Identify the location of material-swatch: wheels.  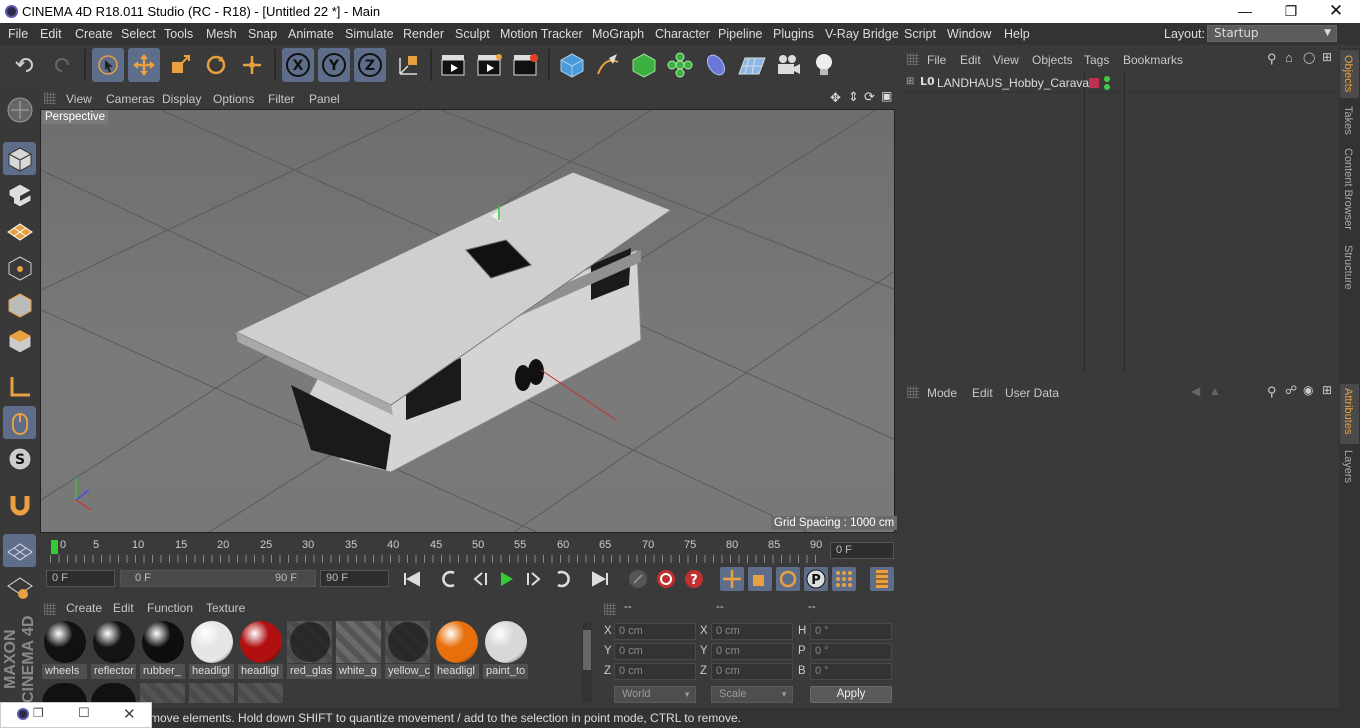
(64, 650).